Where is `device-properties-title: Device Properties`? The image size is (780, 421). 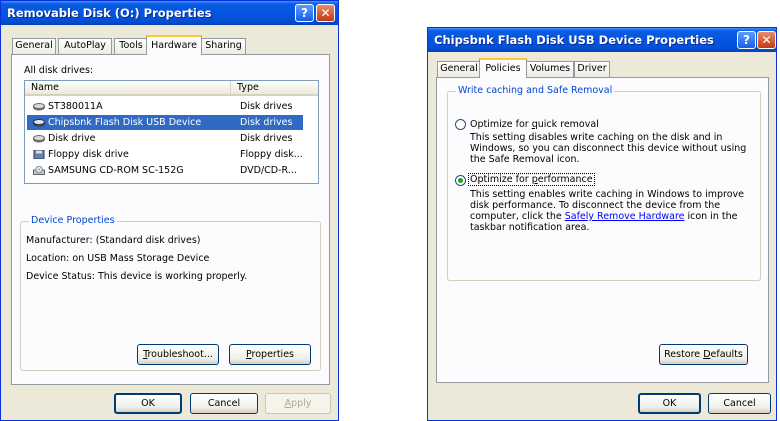
device-properties-title: Device Properties is located at coordinates (73, 220).